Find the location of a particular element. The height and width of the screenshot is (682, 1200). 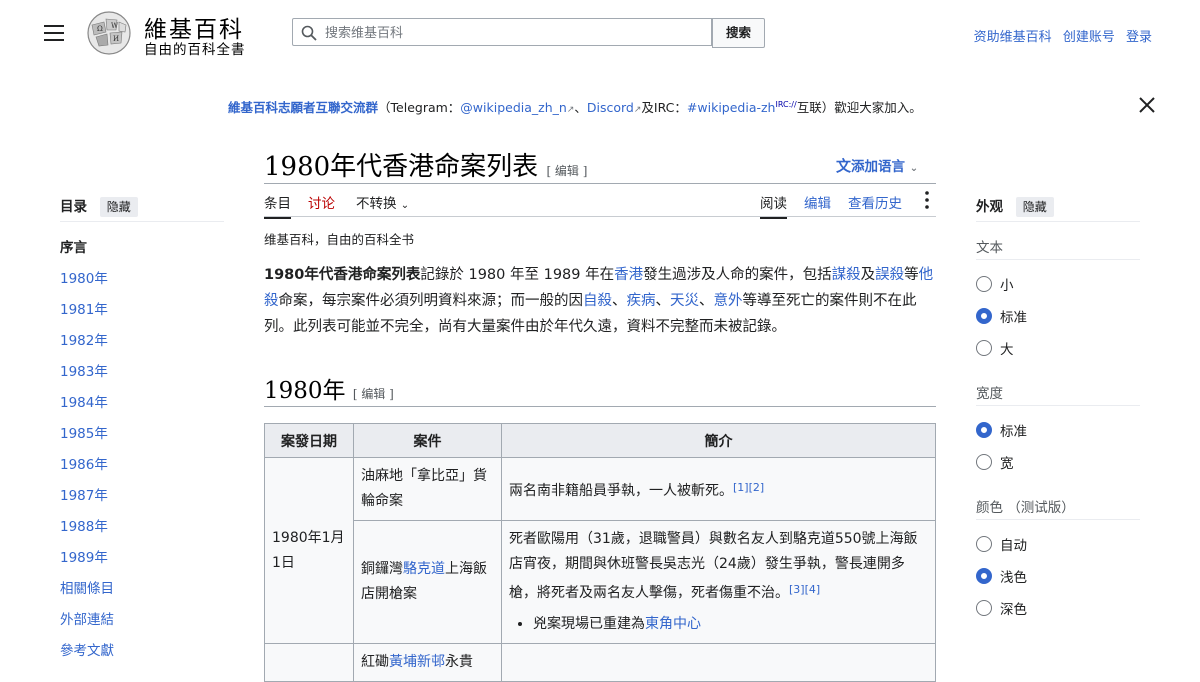

intro-text: 記錄於 1980 年至 1989 年在 is located at coordinates (517, 275).